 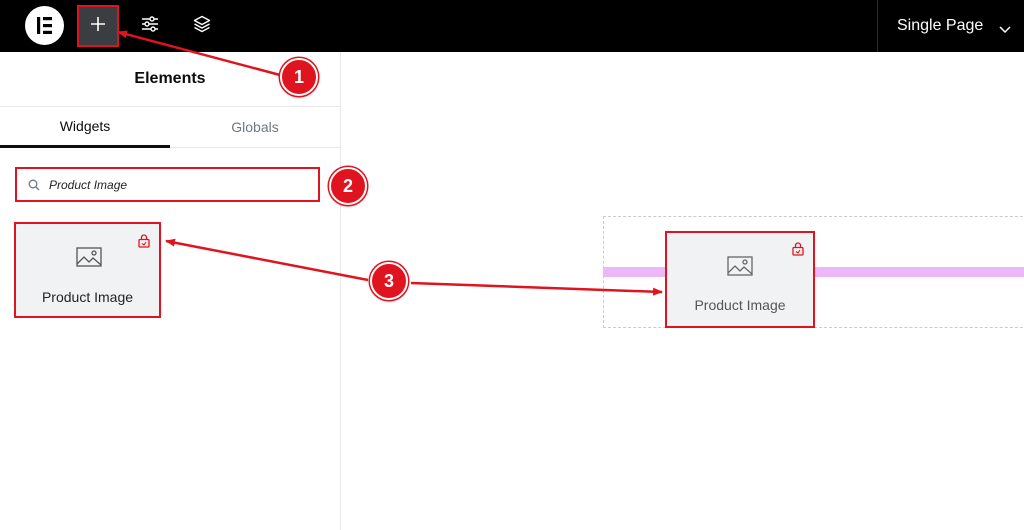 I want to click on search-input, so click(x=179, y=185).